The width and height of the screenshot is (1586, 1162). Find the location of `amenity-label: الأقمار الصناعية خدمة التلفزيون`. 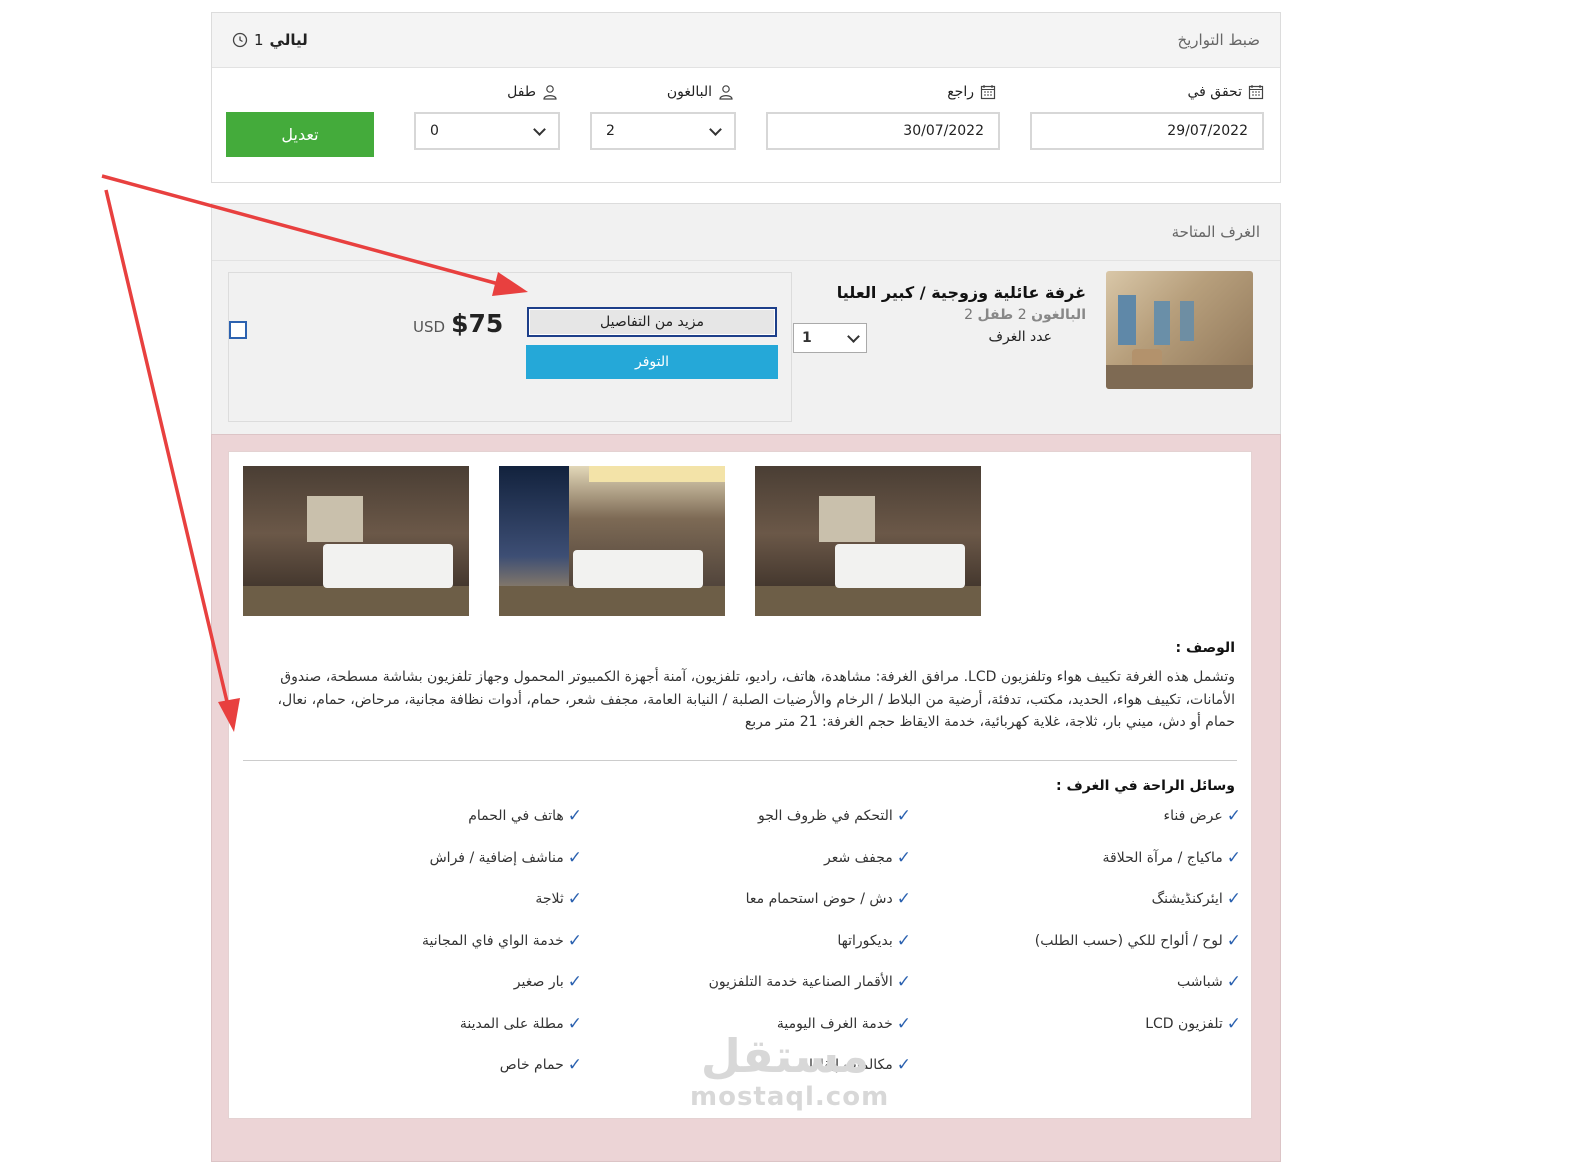

amenity-label: الأقمار الصناعية خدمة التلفزيون is located at coordinates (800, 982).